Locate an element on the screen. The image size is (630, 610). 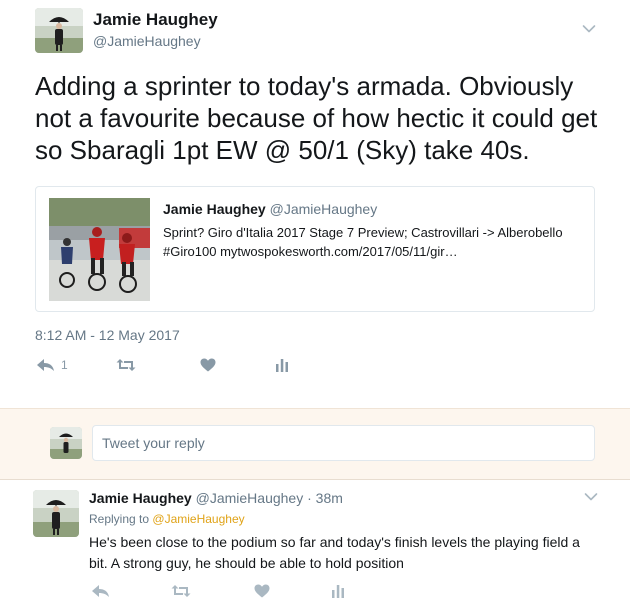
reply-count: 1 is located at coordinates (64, 365).